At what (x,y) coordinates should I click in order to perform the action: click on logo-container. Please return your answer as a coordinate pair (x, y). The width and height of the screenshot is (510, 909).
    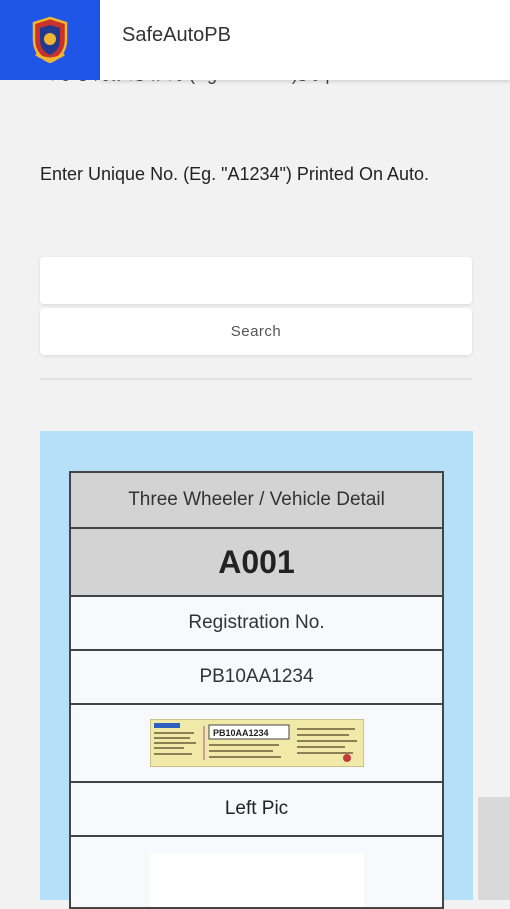
    Looking at the image, I should click on (50, 40).